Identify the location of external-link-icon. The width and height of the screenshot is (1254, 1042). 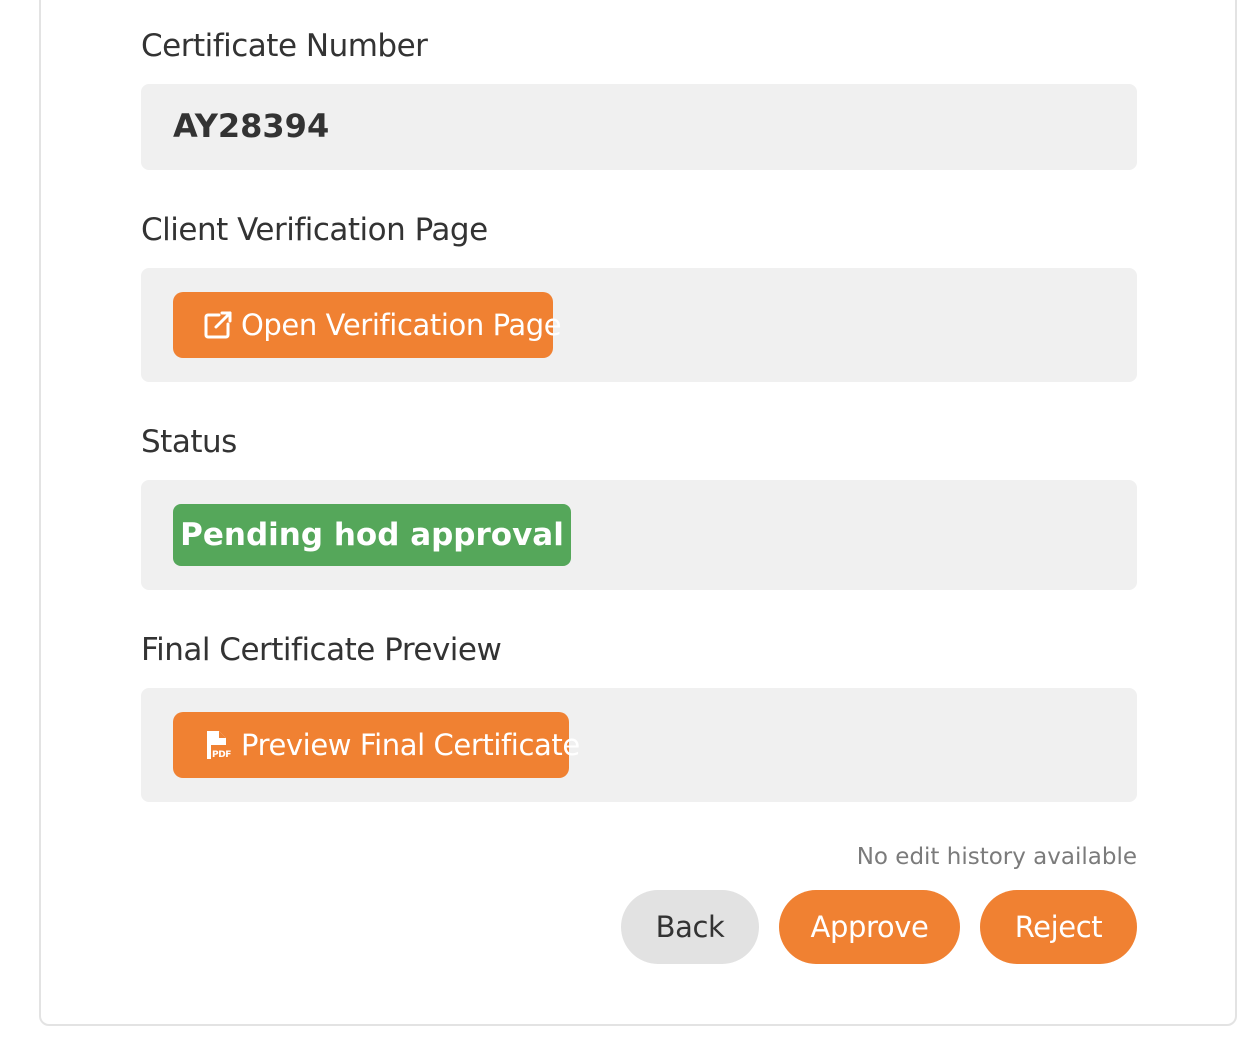
(218, 325).